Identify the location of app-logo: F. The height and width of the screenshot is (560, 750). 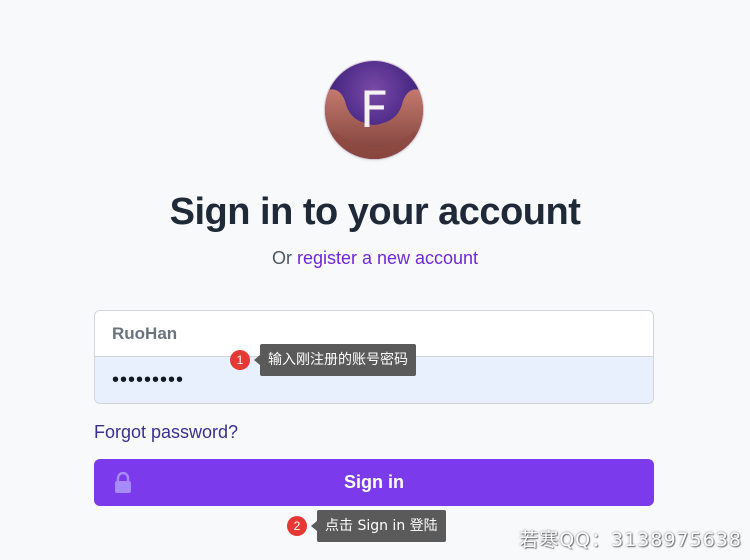
(374, 110).